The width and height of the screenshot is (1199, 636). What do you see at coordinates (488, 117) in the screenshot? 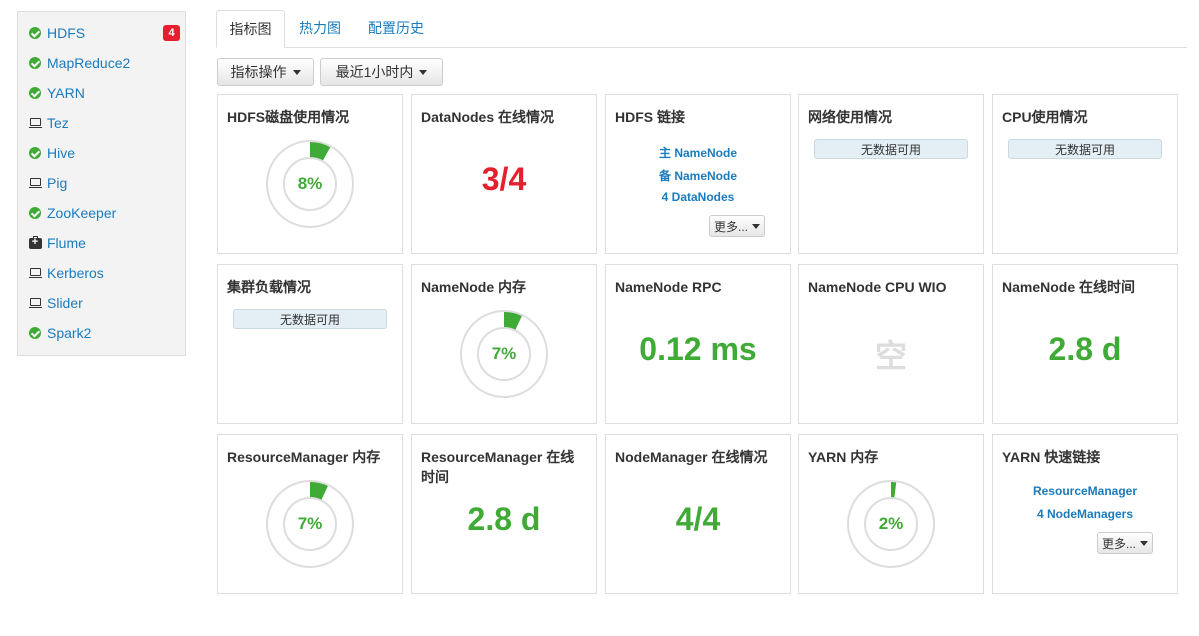
I see `widget-title: DataNodes 在线情况` at bounding box center [488, 117].